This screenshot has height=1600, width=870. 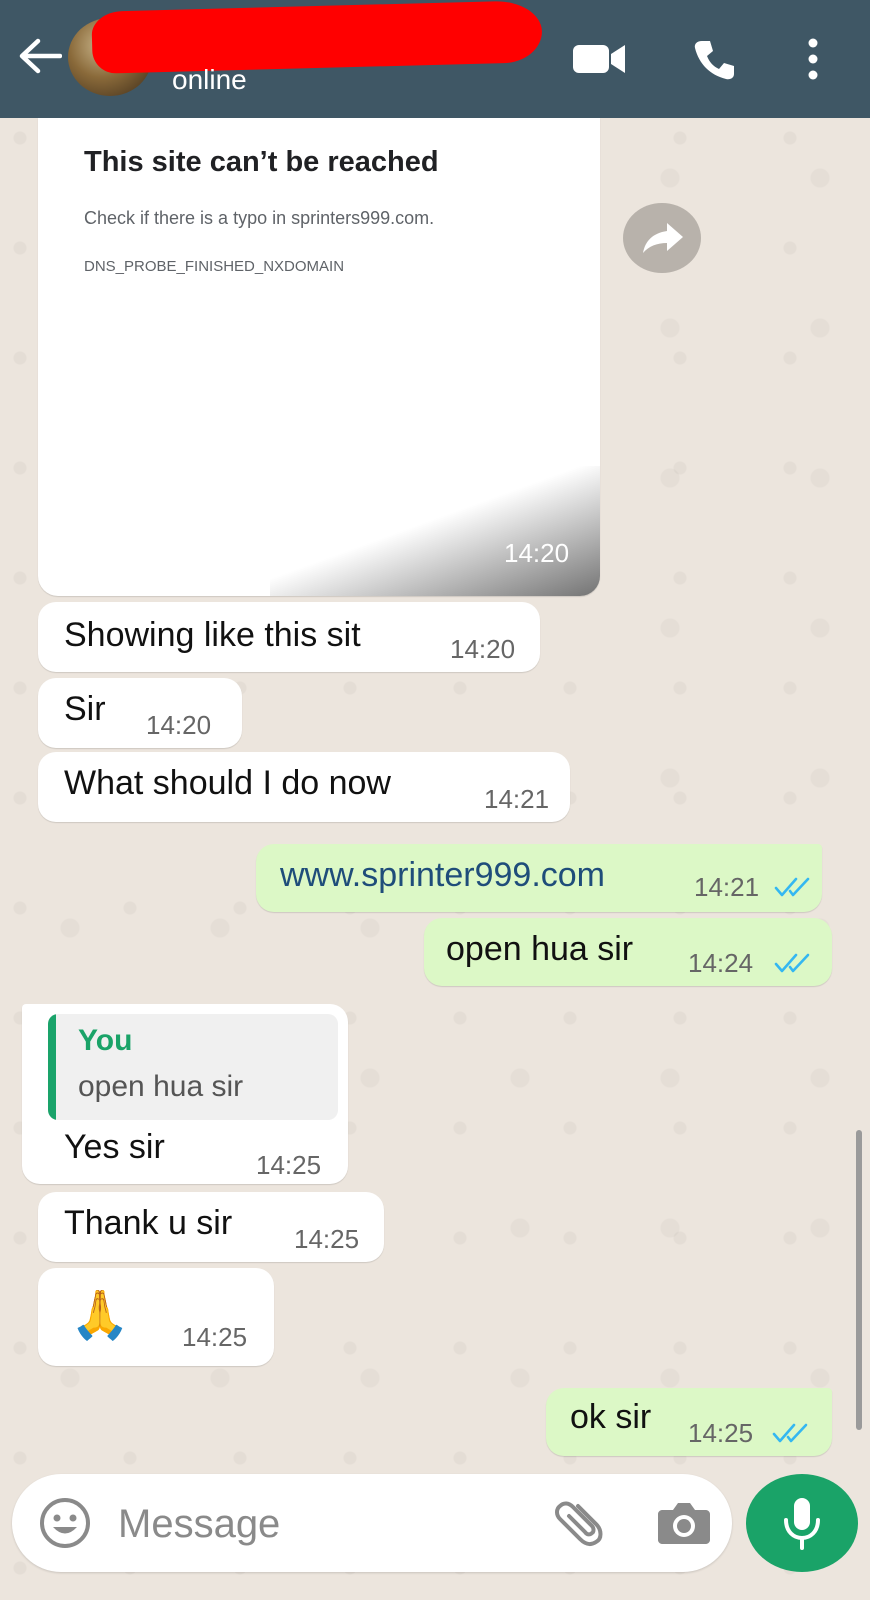 I want to click on error-code: DNS_PROBE_FINISHED_NXDOMAIN, so click(x=214, y=266).